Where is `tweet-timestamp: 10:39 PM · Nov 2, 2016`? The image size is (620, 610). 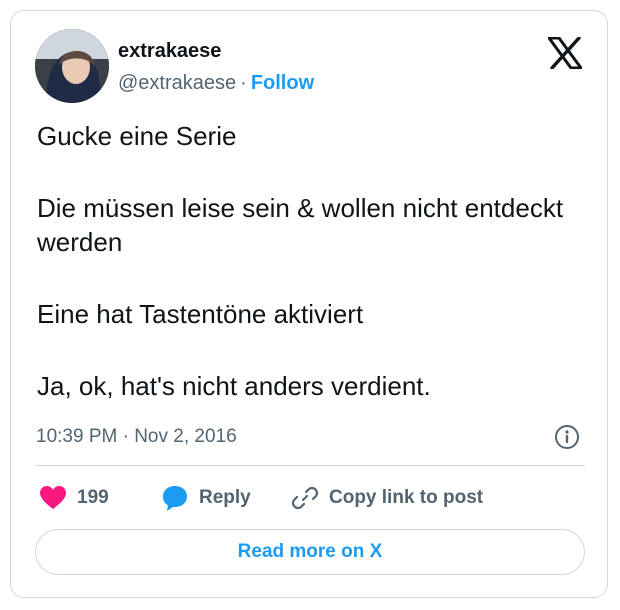
tweet-timestamp: 10:39 PM · Nov 2, 2016 is located at coordinates (136, 437).